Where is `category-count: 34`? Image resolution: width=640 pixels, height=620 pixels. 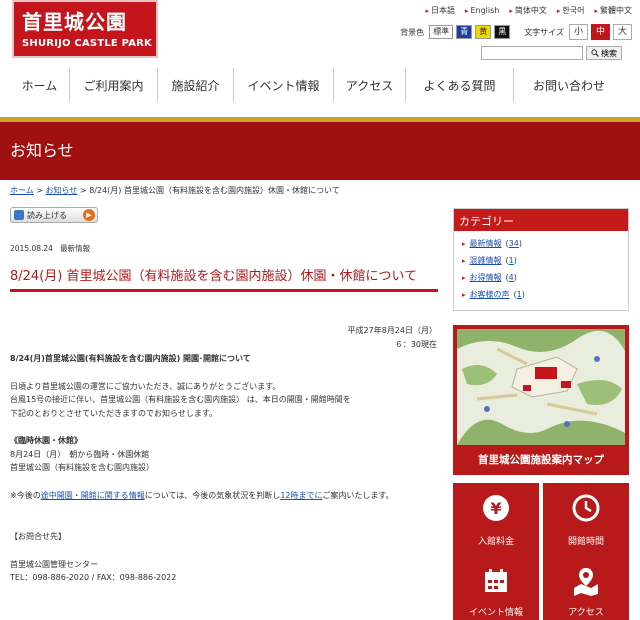
category-count: 34 is located at coordinates (514, 243).